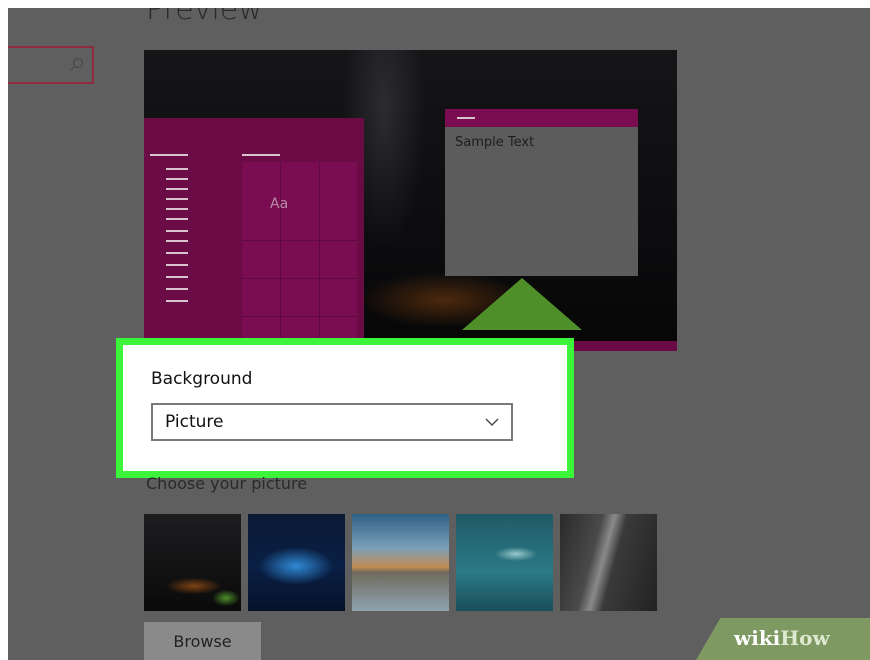 This screenshot has height=660, width=870. I want to click on sample-window-titlebar, so click(541, 118).